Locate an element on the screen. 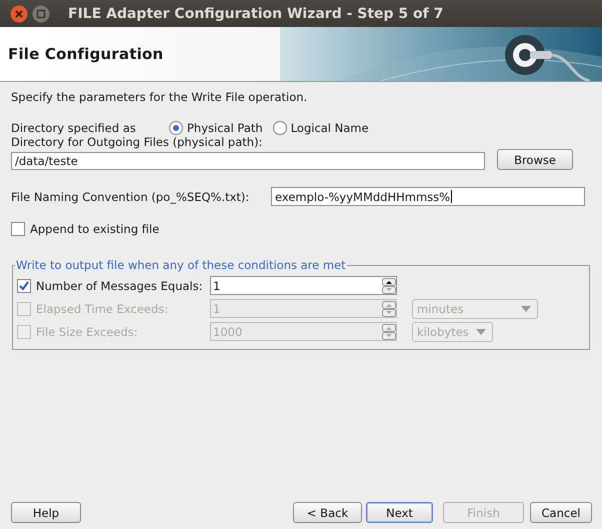  dialog-button: Cancel is located at coordinates (561, 512).